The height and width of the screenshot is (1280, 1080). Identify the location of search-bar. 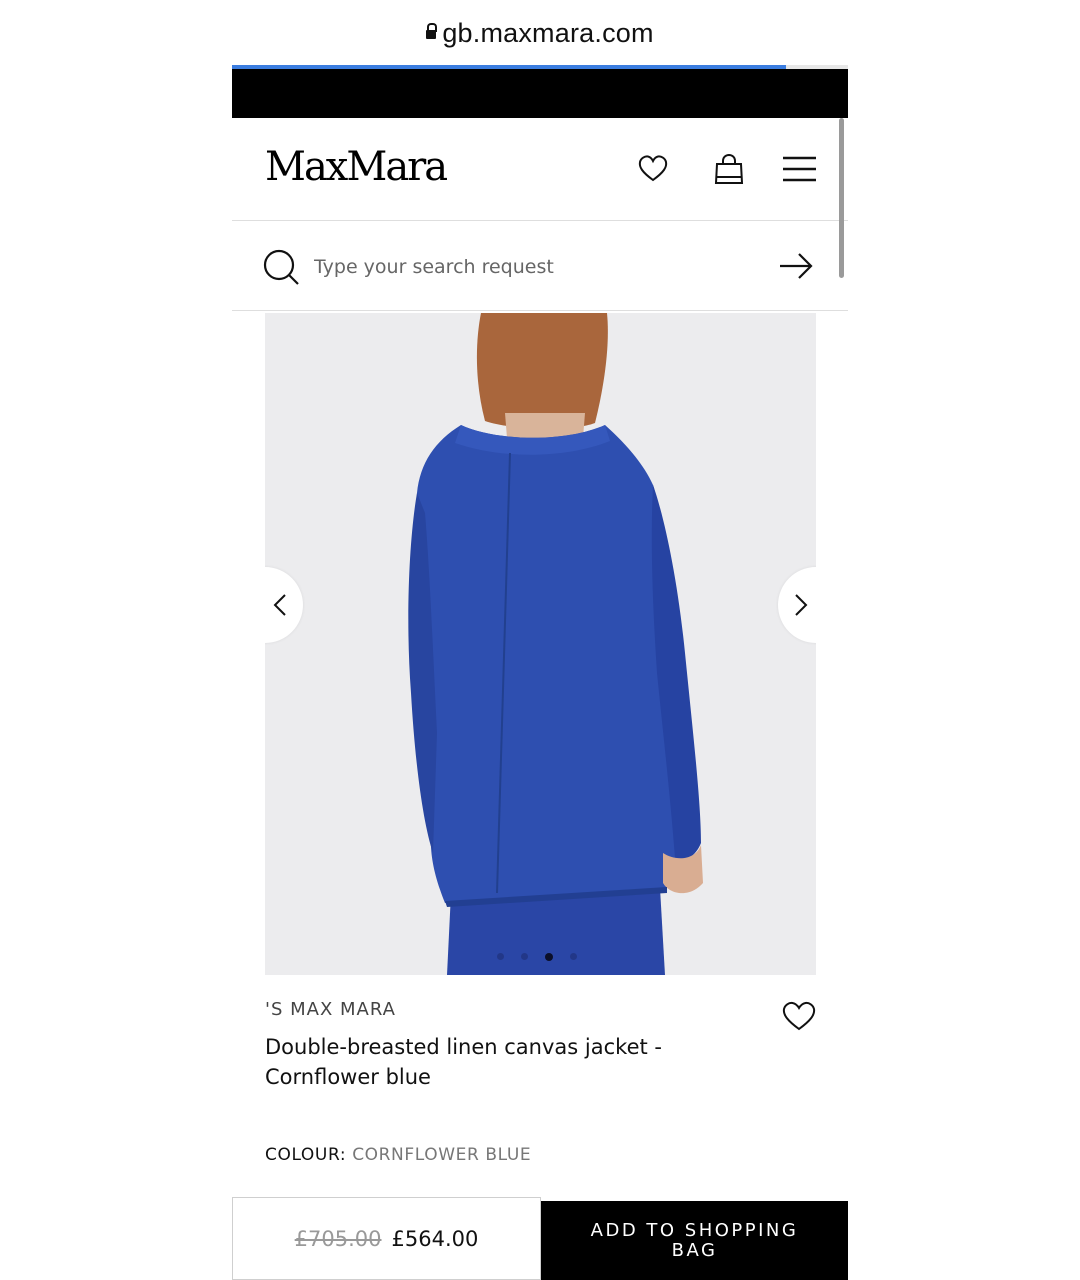
(540, 266).